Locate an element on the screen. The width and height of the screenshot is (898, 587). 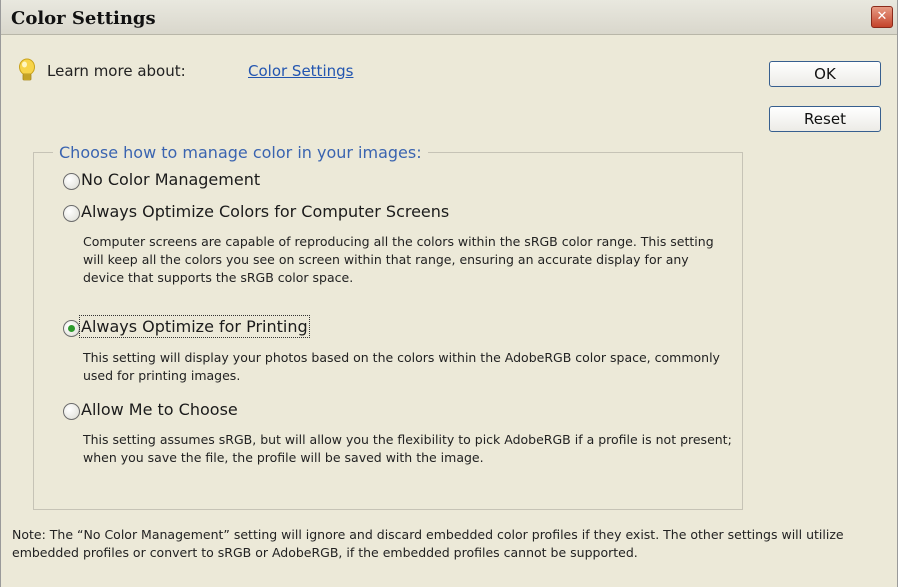
ok-button: OK is located at coordinates (825, 74).